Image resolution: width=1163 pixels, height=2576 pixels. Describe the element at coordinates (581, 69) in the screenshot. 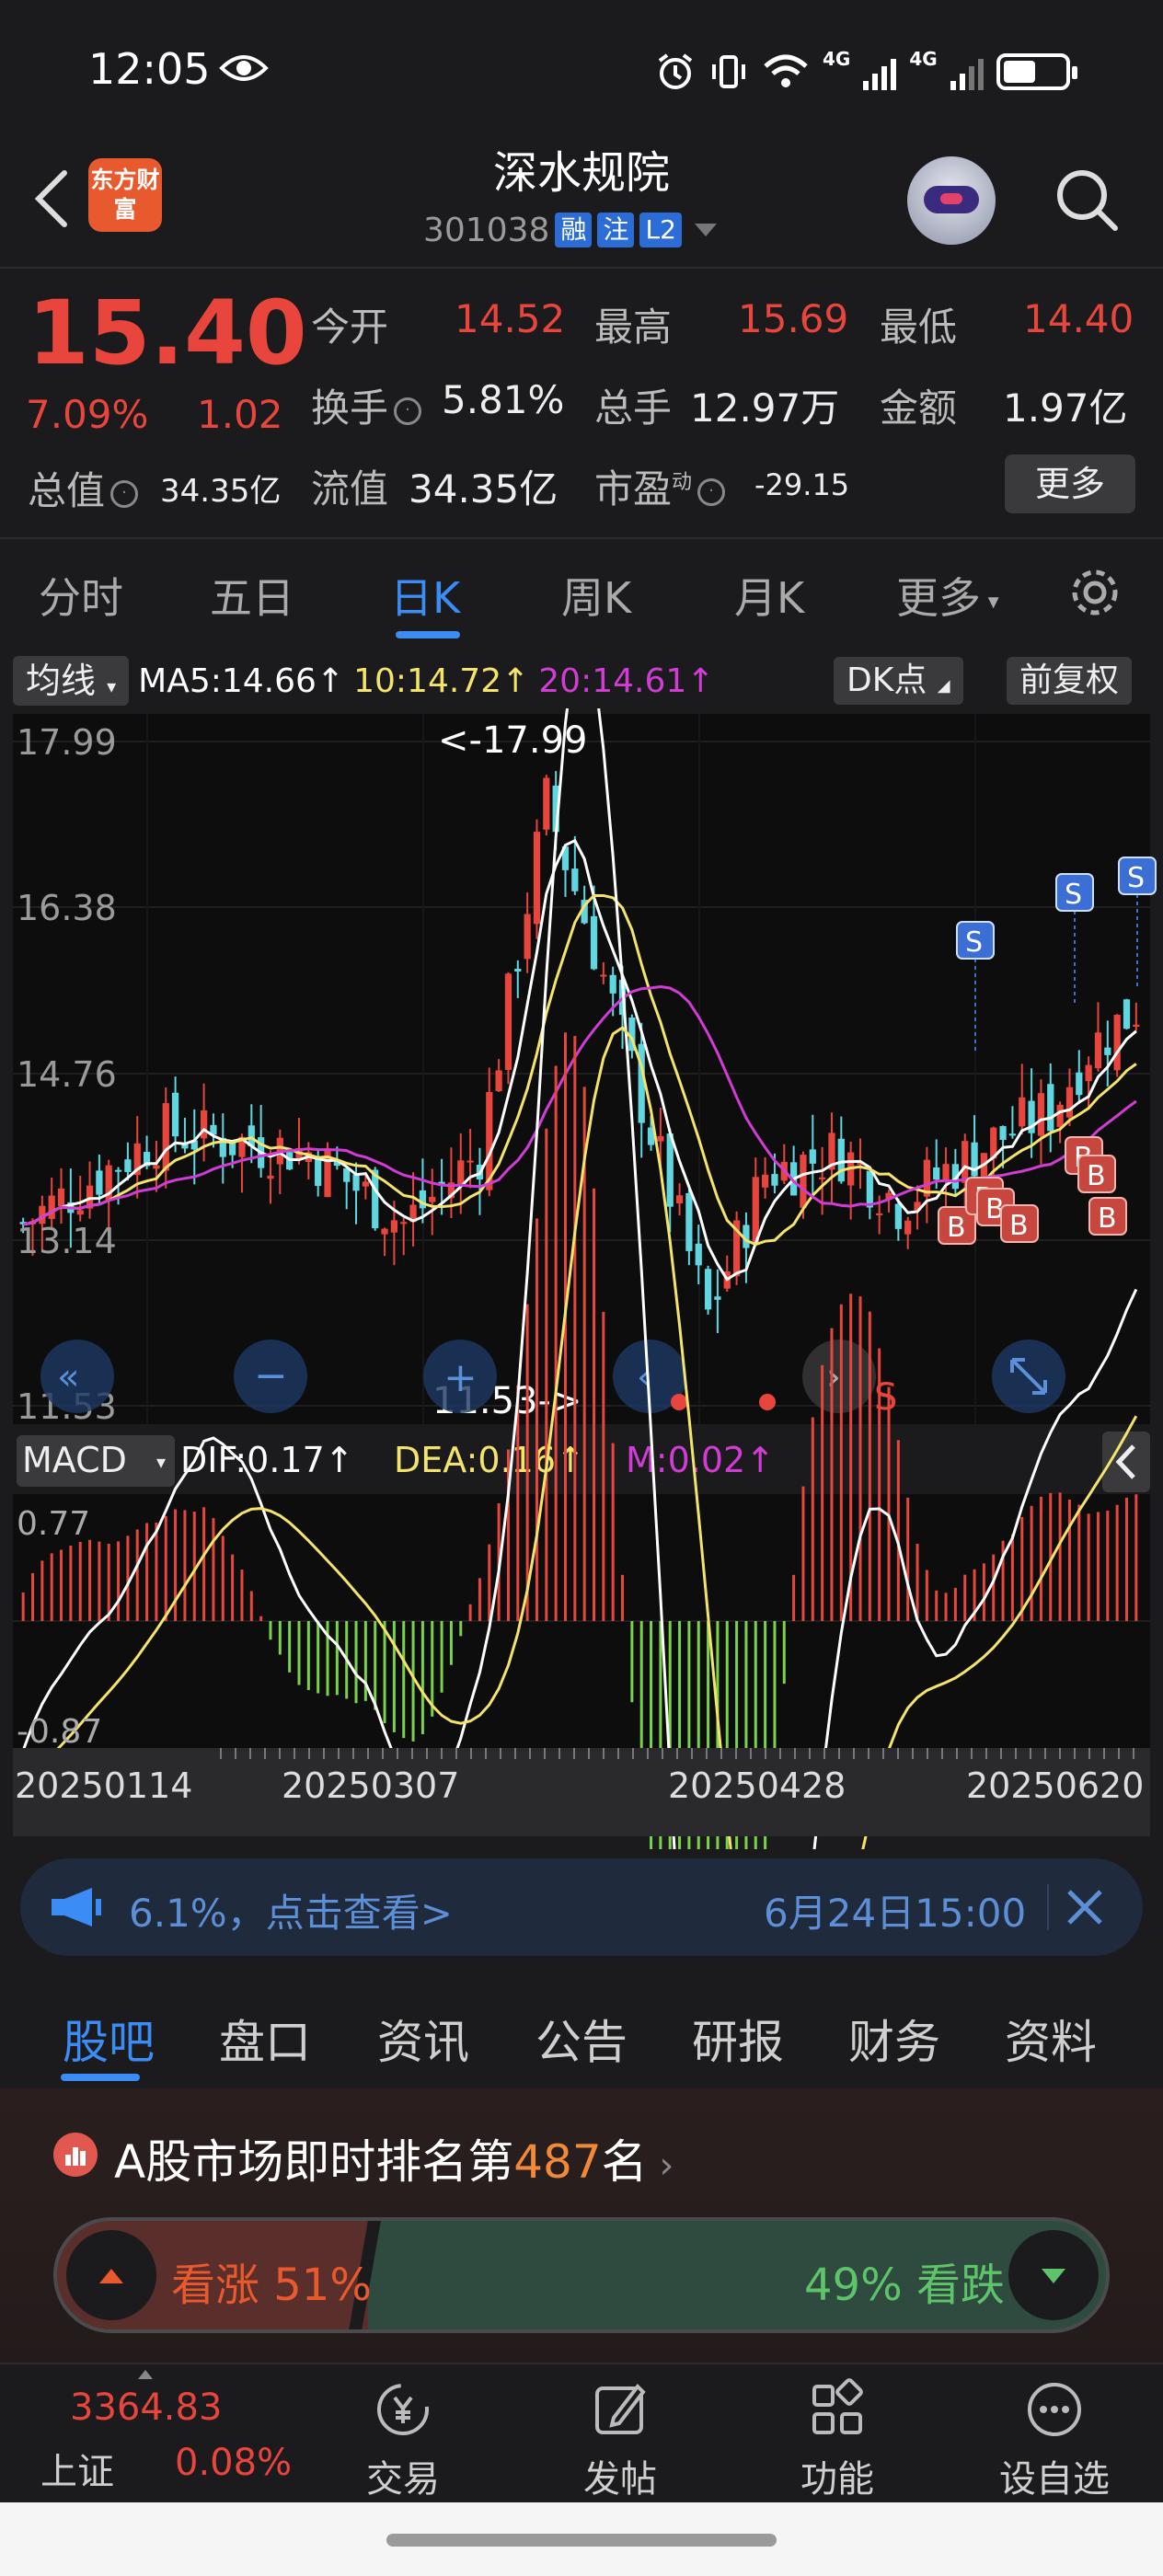

I see `status-bar: 12:05 4G 4G` at that location.